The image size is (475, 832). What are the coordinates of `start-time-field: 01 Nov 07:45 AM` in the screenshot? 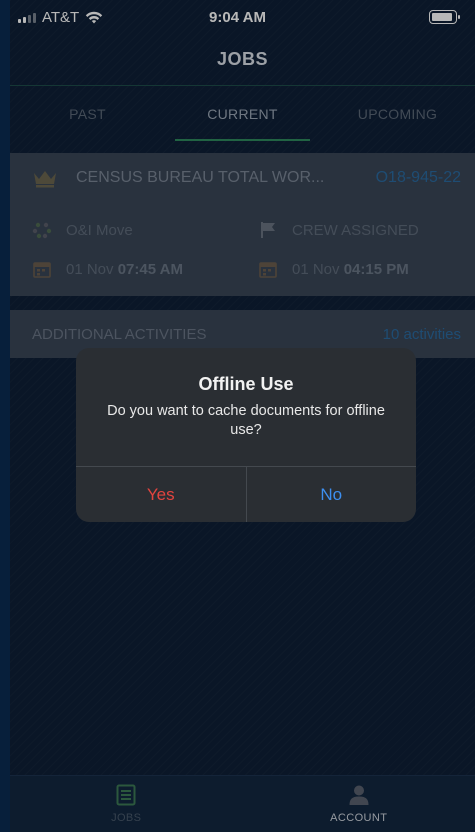 It's located at (107, 269).